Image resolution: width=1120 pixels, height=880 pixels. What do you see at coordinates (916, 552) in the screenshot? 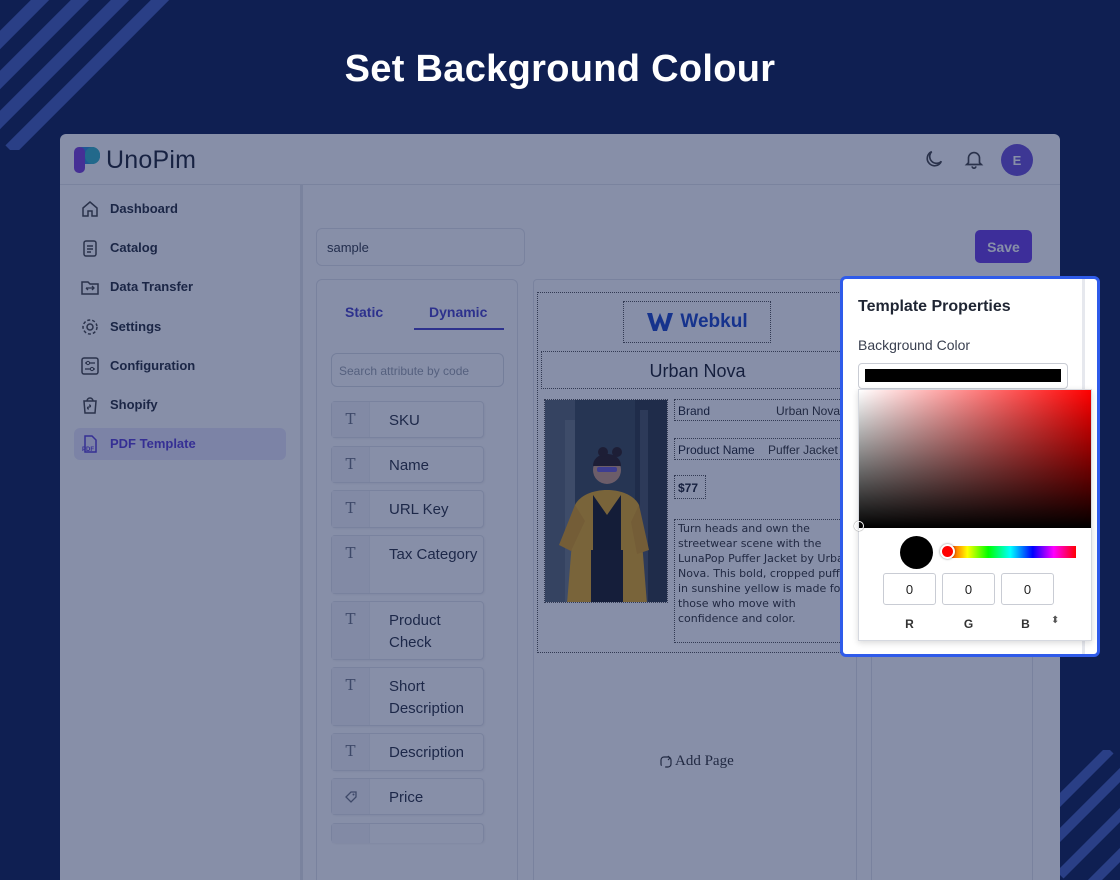
I see `color-preview` at bounding box center [916, 552].